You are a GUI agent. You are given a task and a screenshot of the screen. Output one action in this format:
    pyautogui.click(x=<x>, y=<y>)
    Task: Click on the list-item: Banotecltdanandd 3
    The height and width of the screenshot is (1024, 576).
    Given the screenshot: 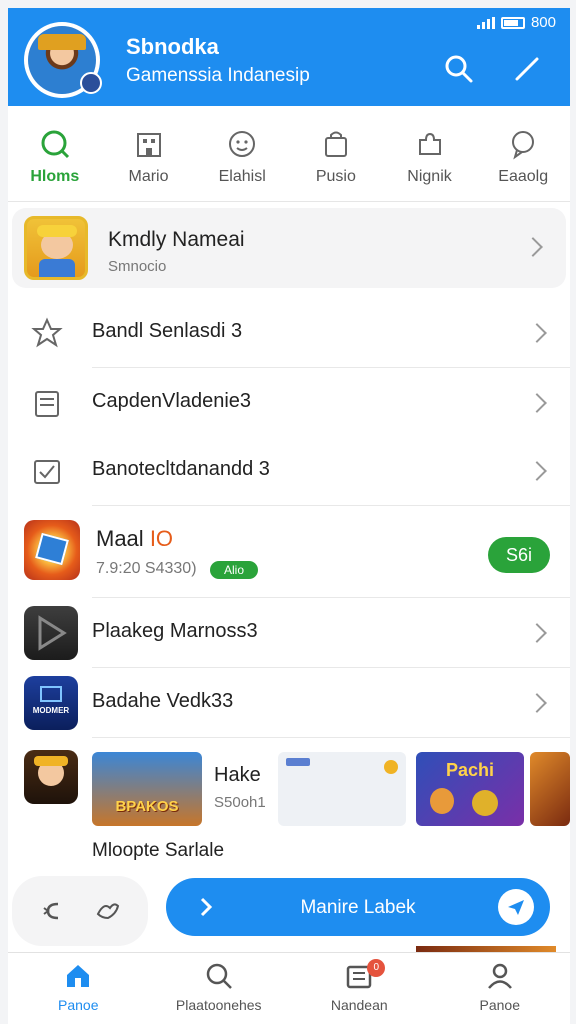 What is the action you would take?
    pyautogui.click(x=289, y=471)
    